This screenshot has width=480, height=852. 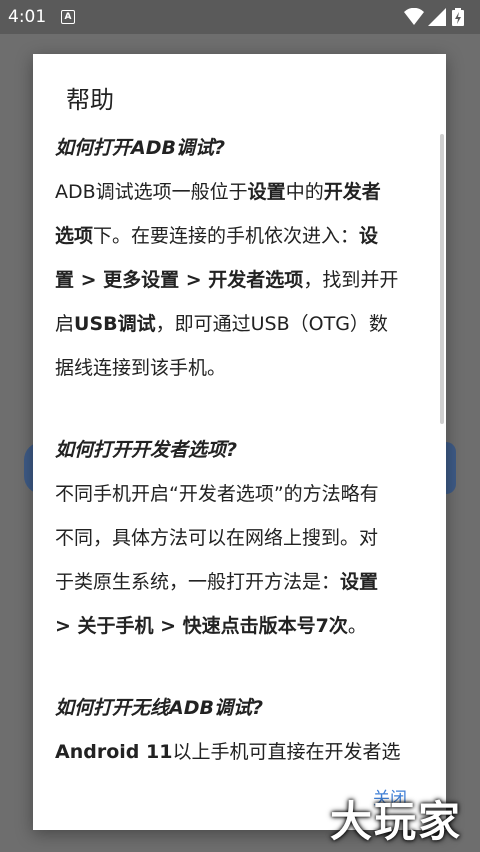 I want to click on help-answer-line: 选项下。在要连接的手机依次进入：设, so click(x=241, y=236).